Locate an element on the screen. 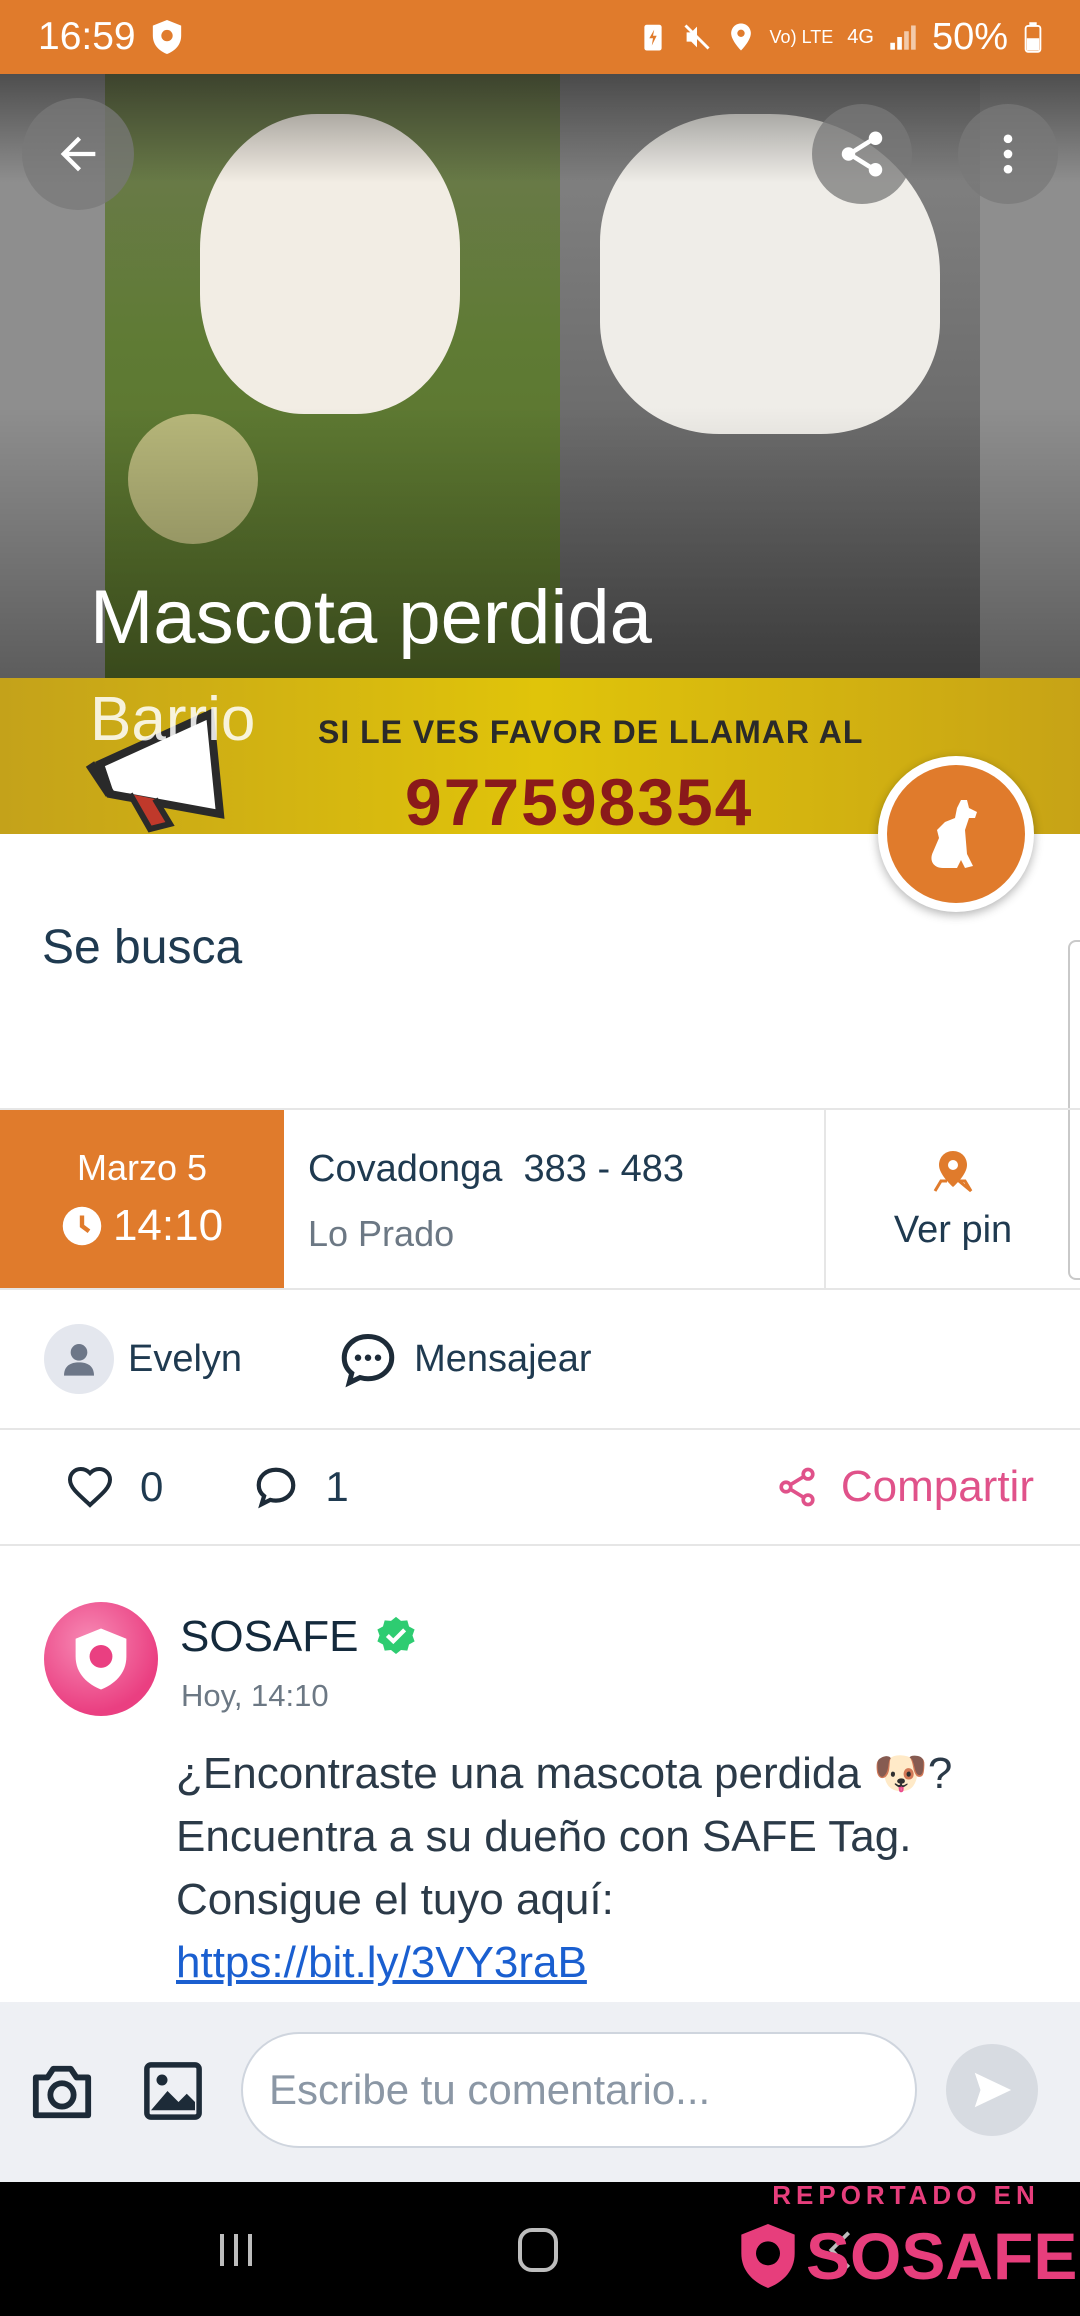 The height and width of the screenshot is (2316, 1080). banner-text: SI LE VES FAVOR DE LLAMAR AL is located at coordinates (591, 732).